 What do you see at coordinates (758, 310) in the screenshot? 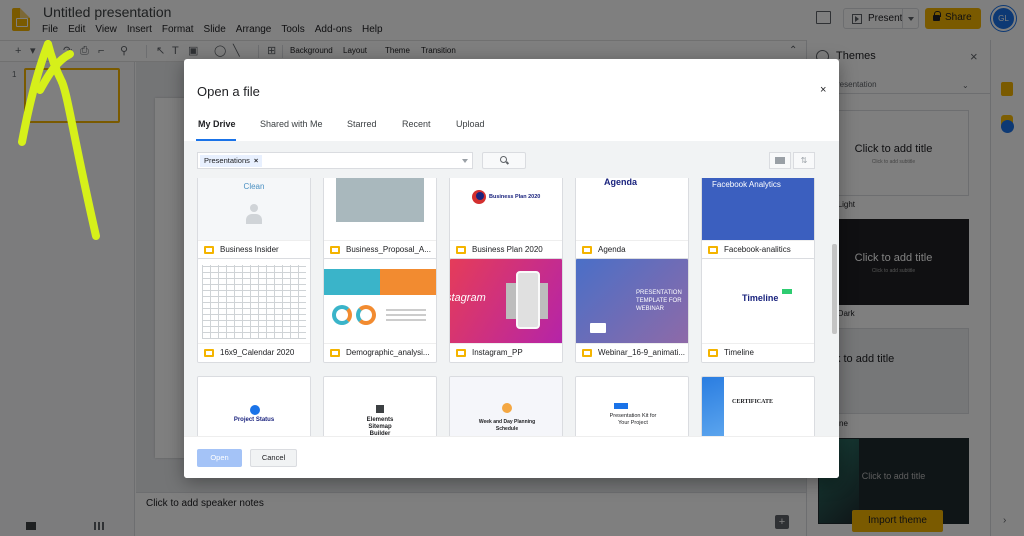
I see `file-card: Timeline Timeline` at bounding box center [758, 310].